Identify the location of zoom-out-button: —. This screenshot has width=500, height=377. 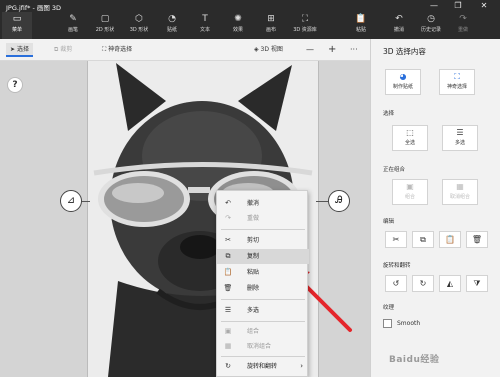
(310, 50).